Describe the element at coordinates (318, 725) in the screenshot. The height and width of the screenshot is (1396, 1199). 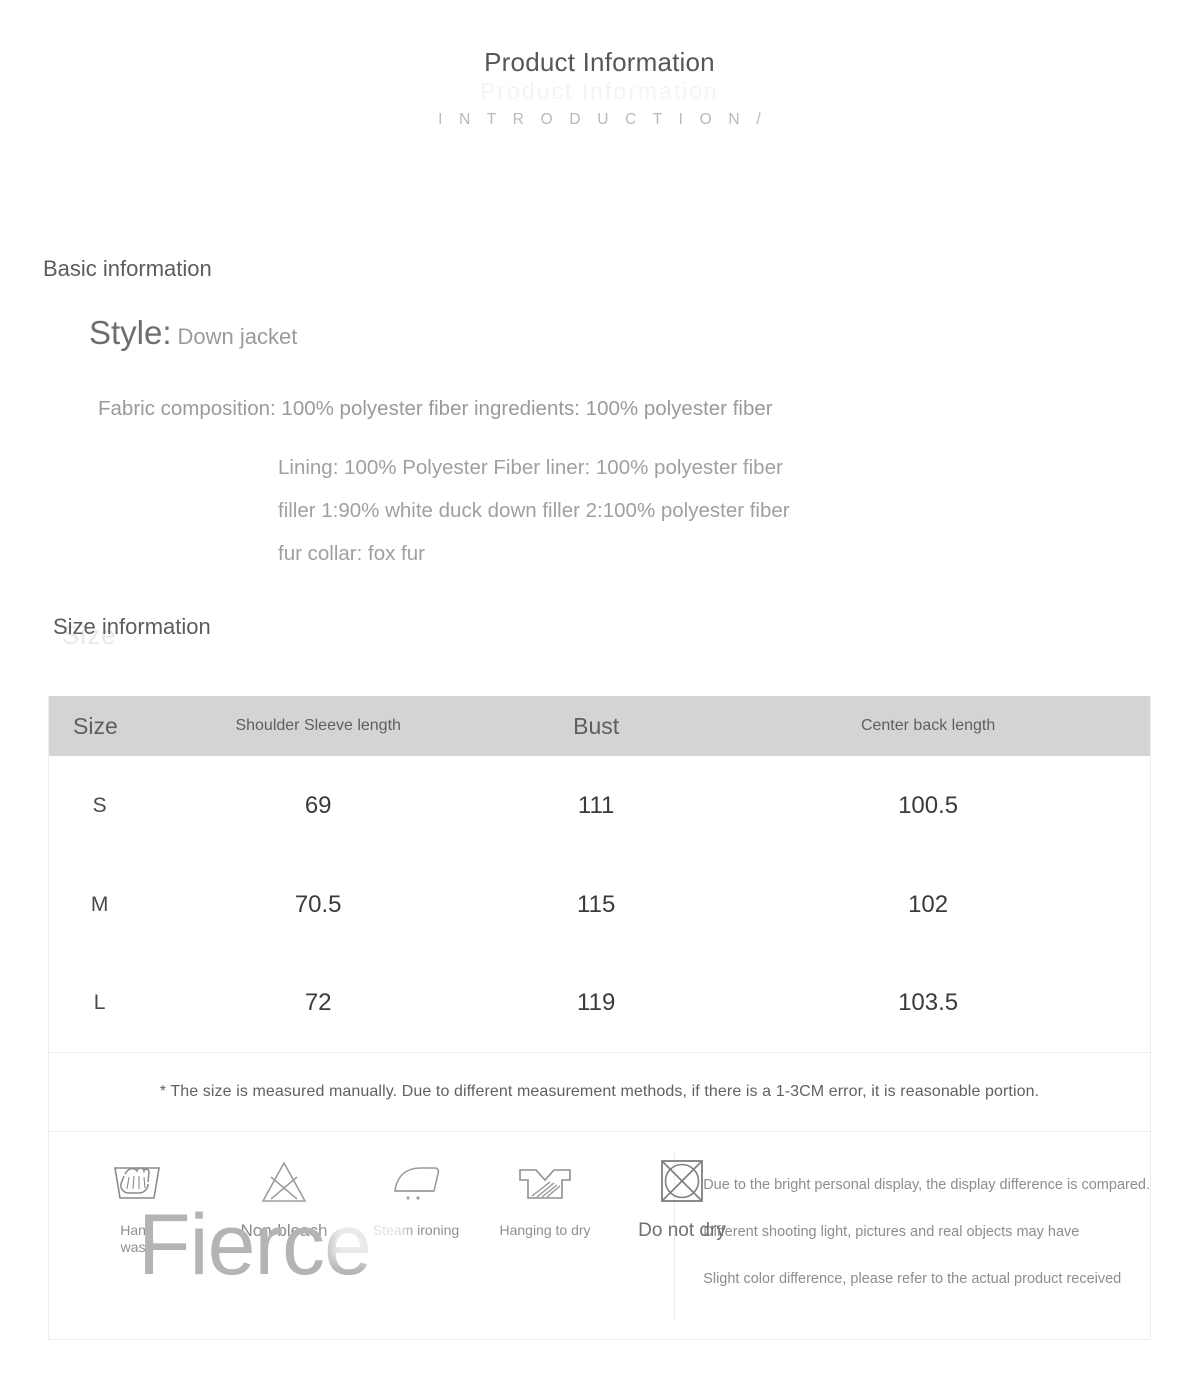
I see `column-header-shoulder-sleeve-length: Shoulder Sleeve length` at that location.